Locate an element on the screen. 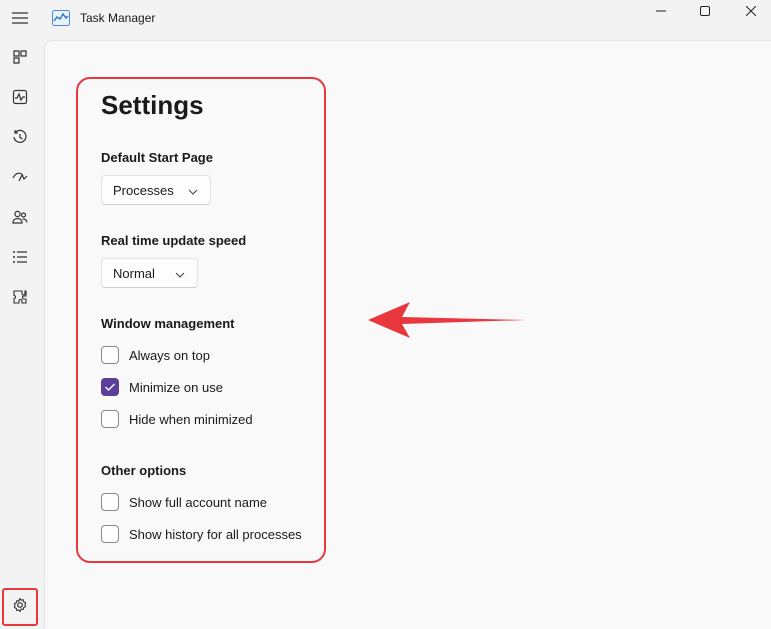  nav-item-details is located at coordinates (20, 259).